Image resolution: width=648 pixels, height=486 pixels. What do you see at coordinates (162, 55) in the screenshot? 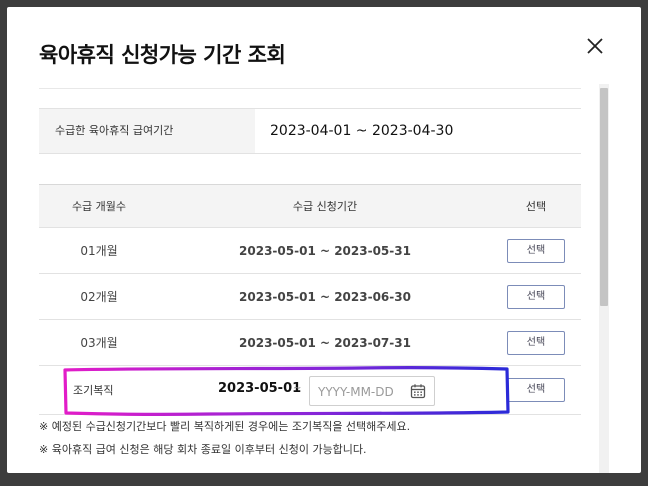
I see `modal-title: 육아휴직 신청가능 기간 조회` at bounding box center [162, 55].